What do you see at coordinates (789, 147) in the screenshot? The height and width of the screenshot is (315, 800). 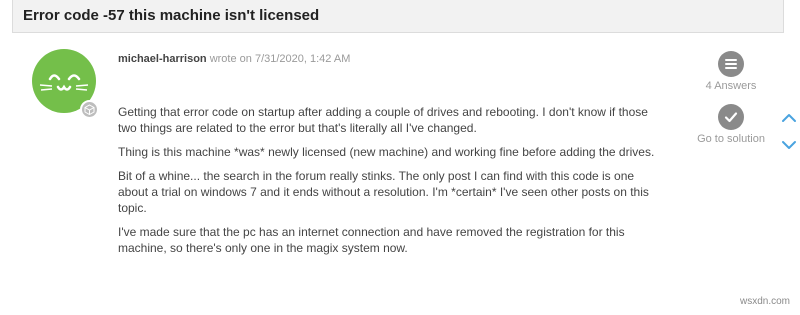 I see `chevron-down-icon` at bounding box center [789, 147].